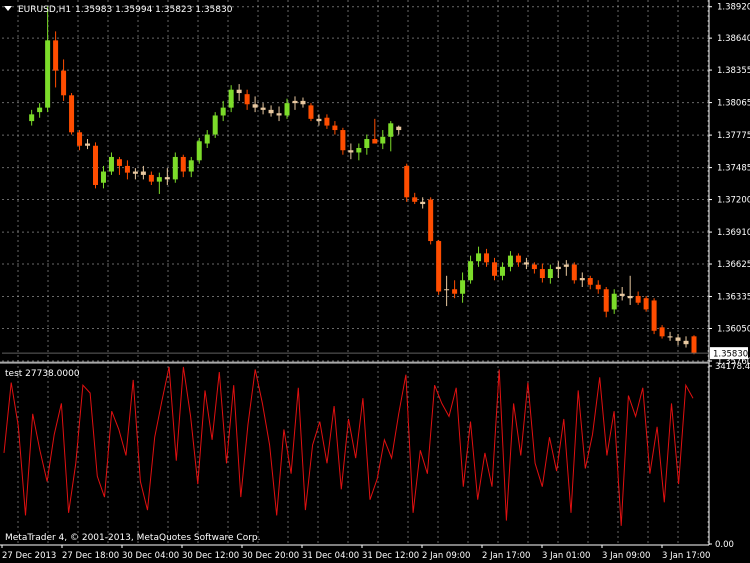 This screenshot has height=563, width=750. Describe the element at coordinates (44, 10) in the screenshot. I see `symbol-label: EURUSD,H1` at that location.